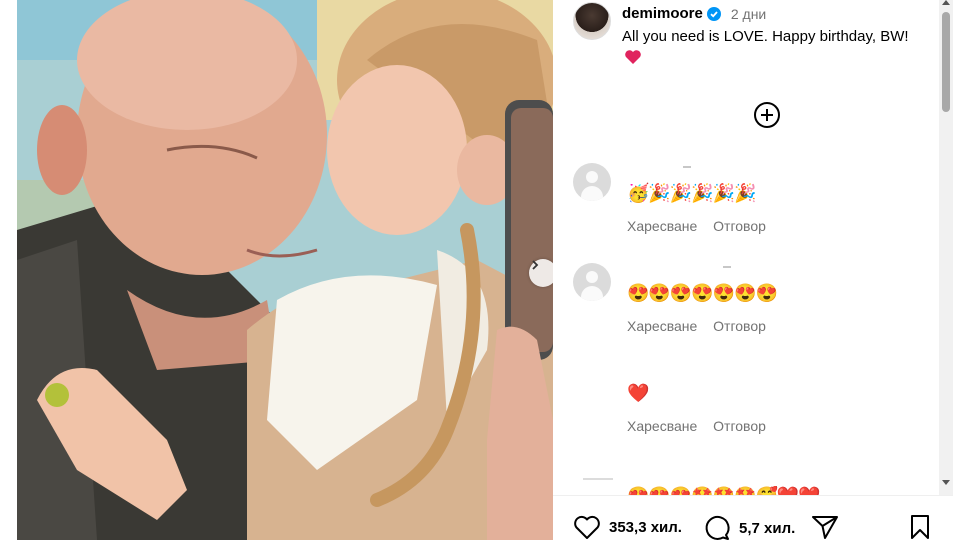 This screenshot has height=540, width=960. Describe the element at coordinates (946, 62) in the screenshot. I see `scroll-thumb` at that location.